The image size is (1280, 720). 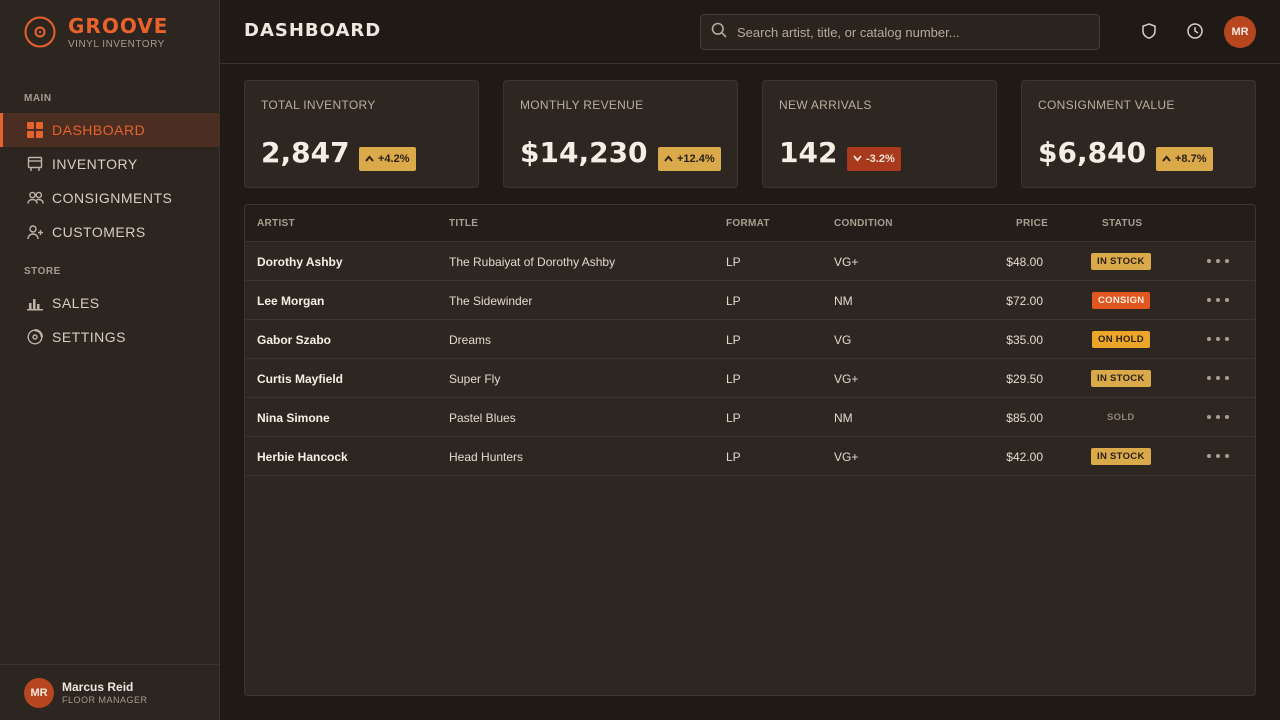 What do you see at coordinates (874, 159) in the screenshot?
I see `stat-delta: -3.2%` at bounding box center [874, 159].